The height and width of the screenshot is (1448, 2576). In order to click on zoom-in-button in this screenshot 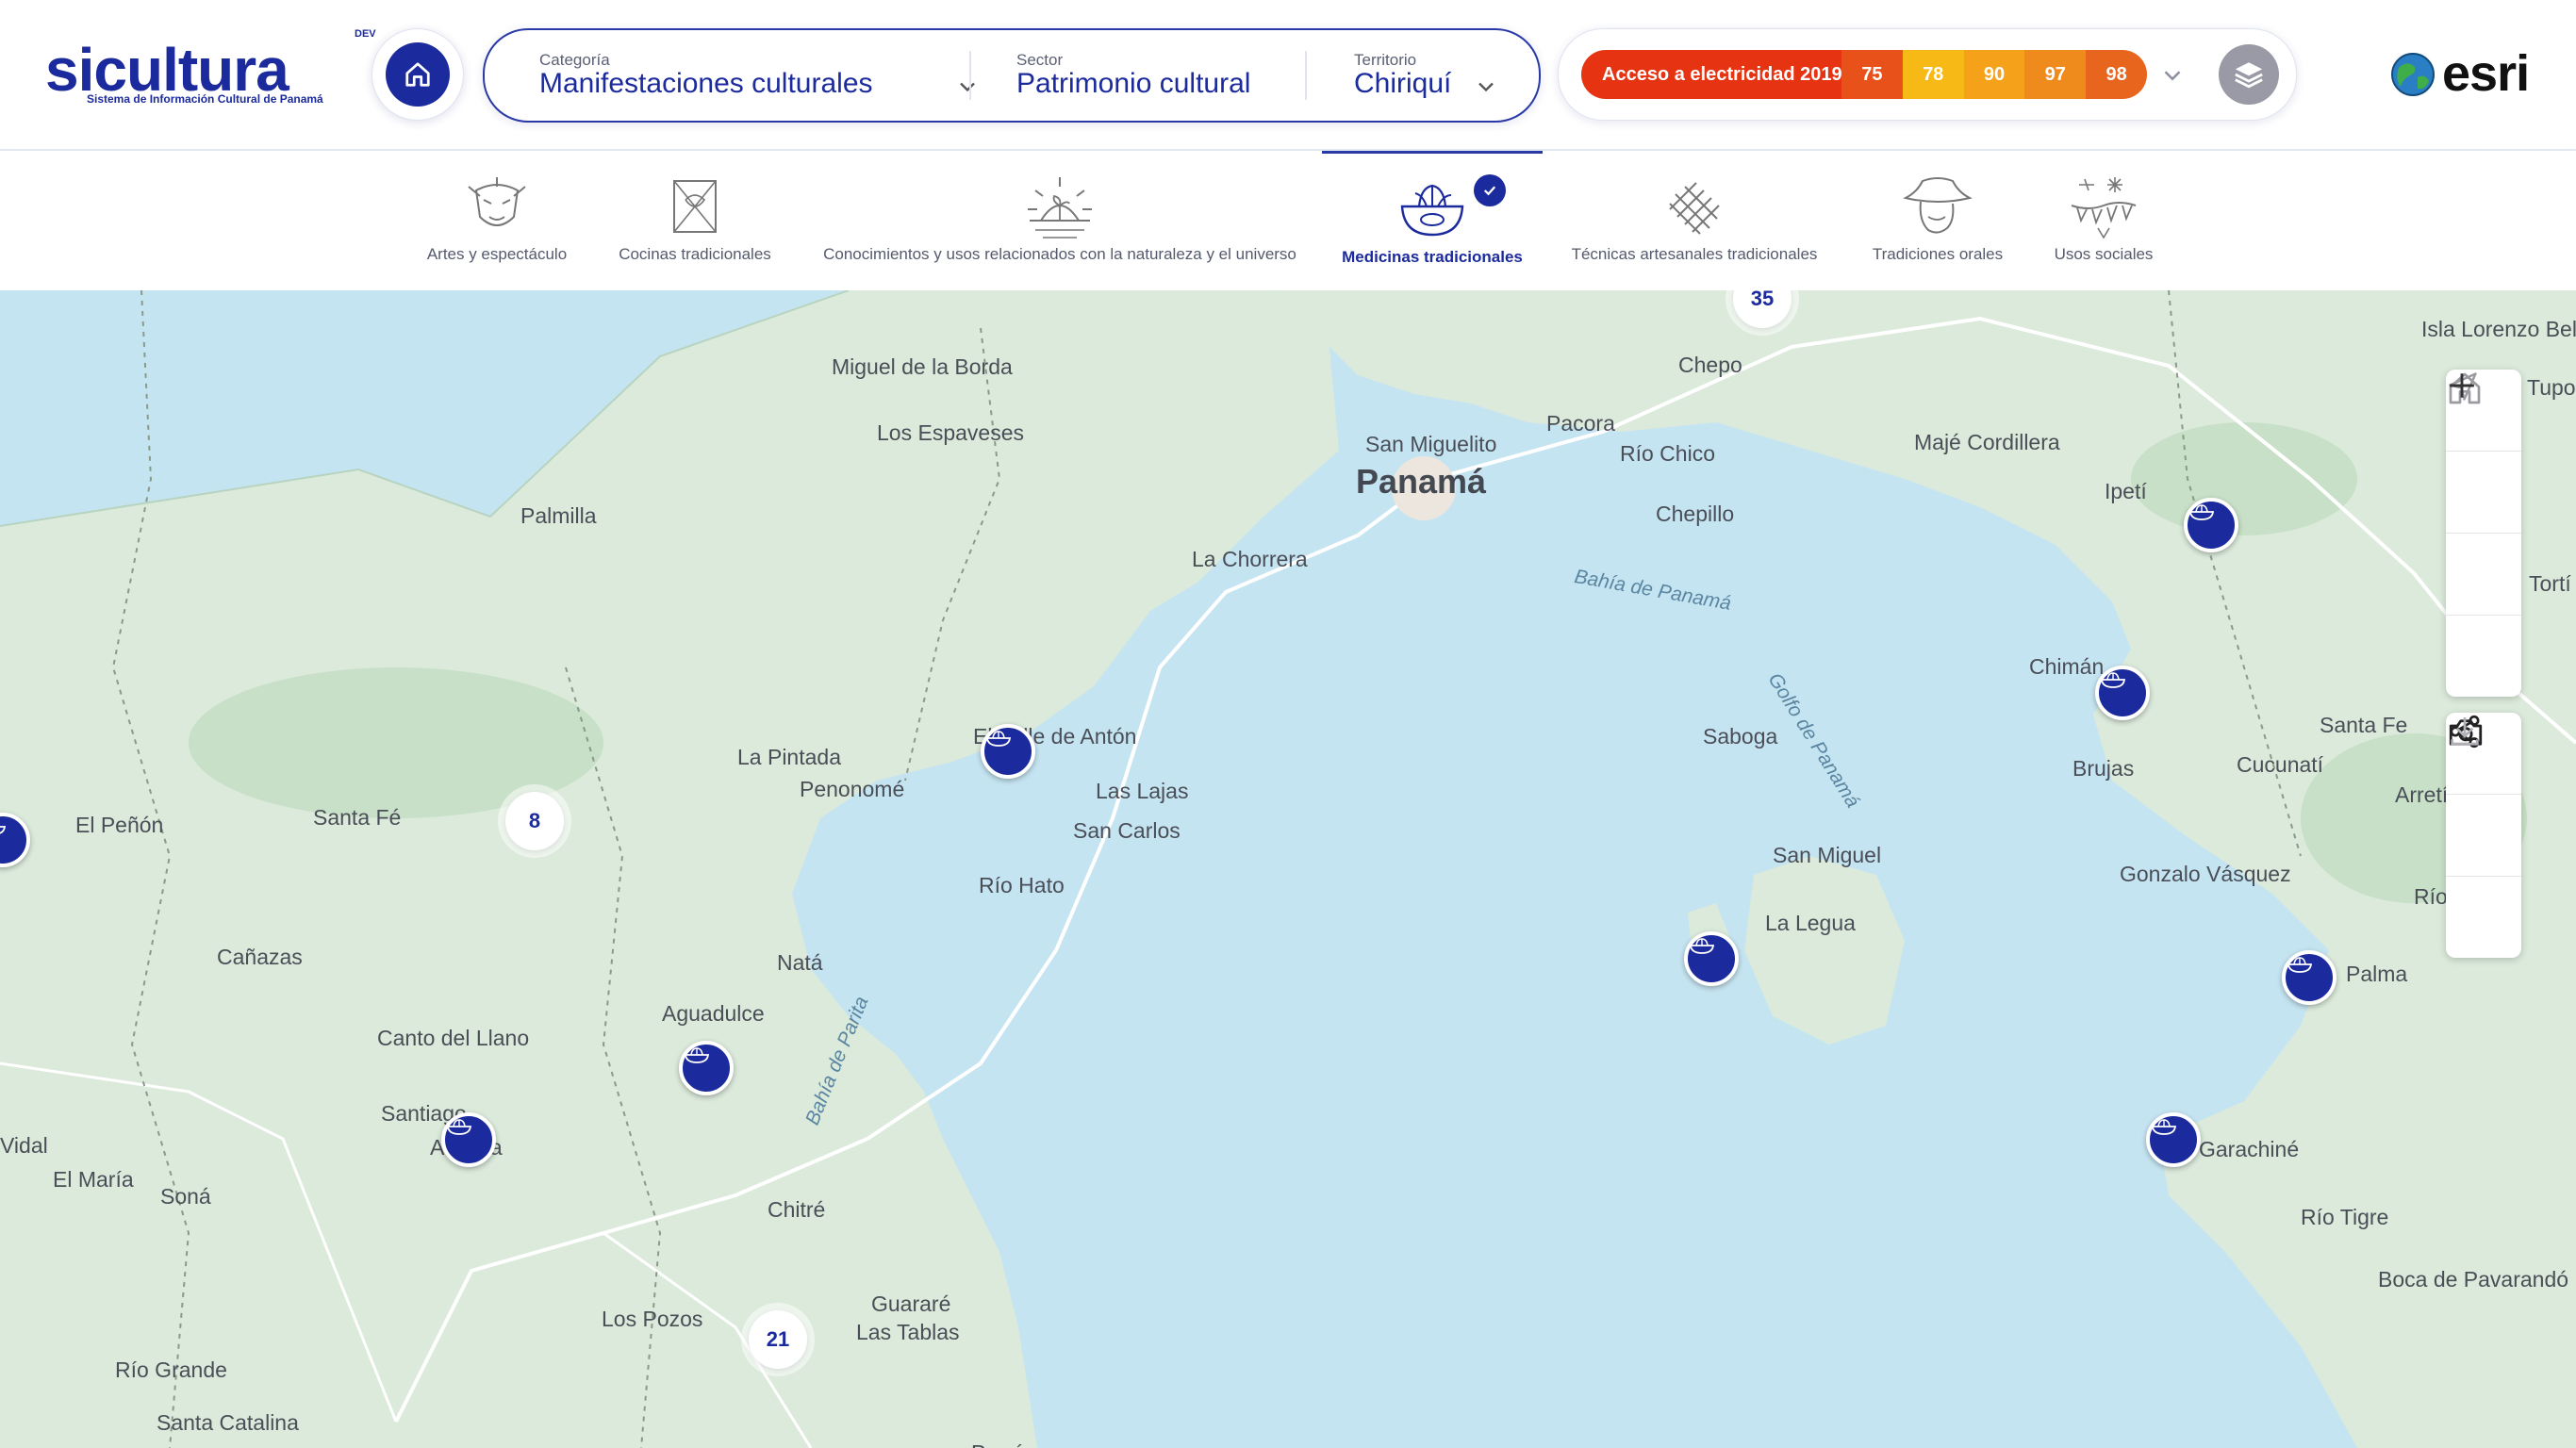, I will do `click(2483, 494)`.